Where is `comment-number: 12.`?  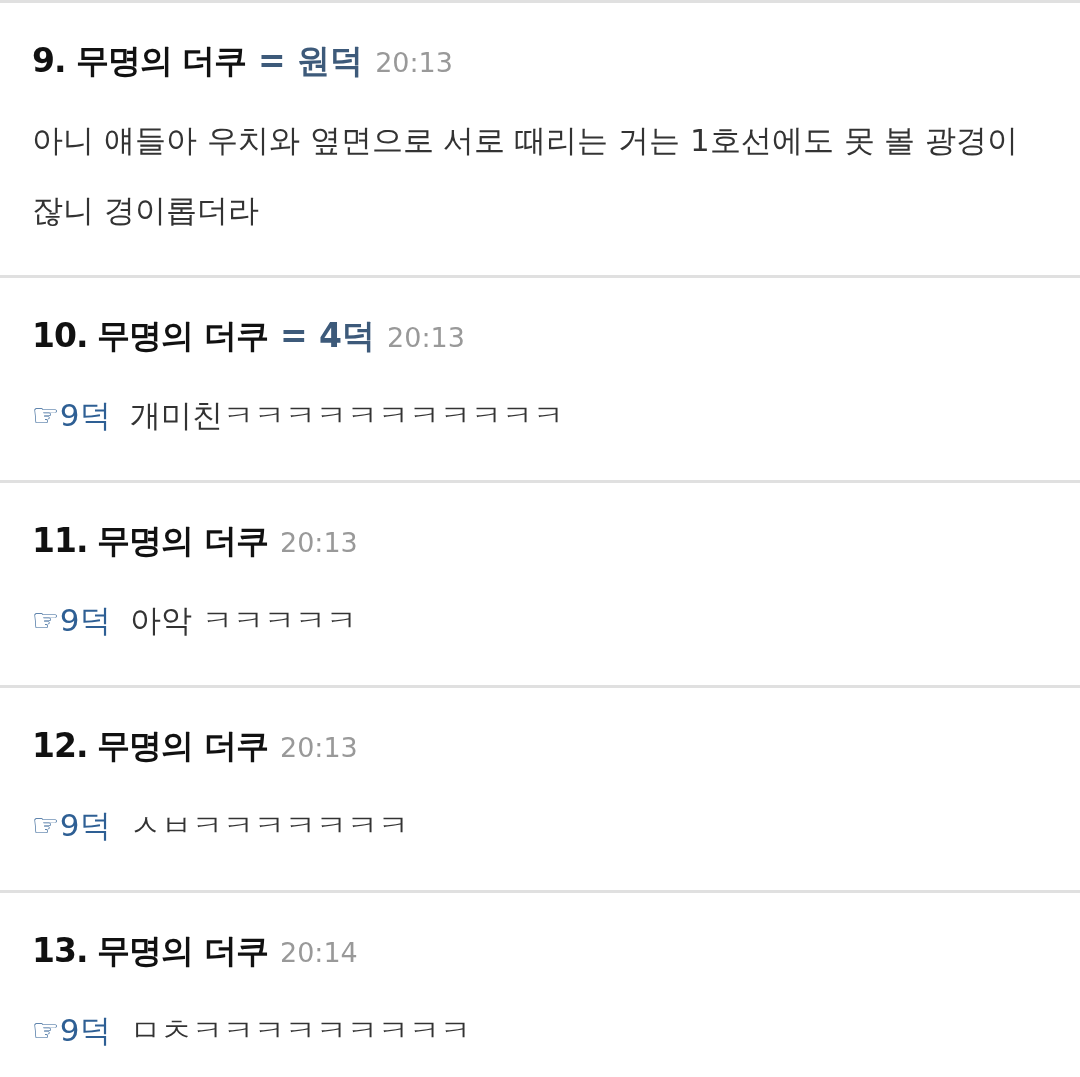 comment-number: 12. is located at coordinates (60, 745).